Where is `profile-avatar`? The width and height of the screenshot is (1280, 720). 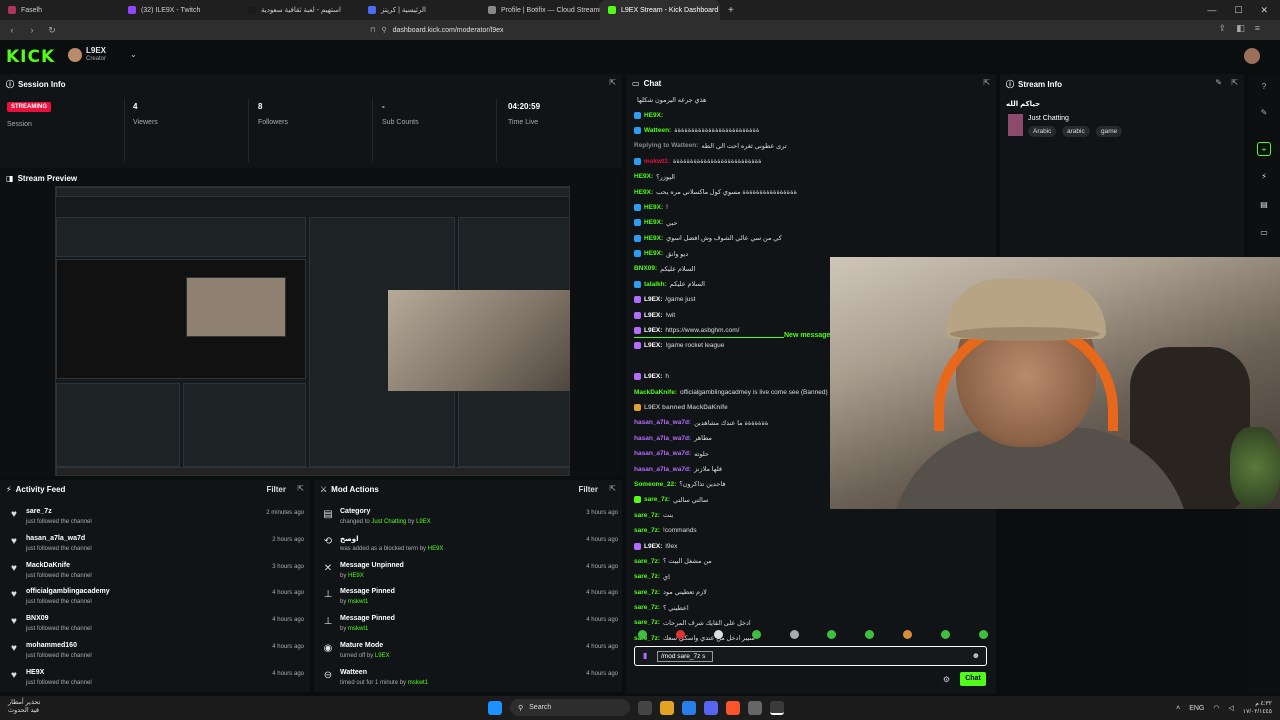
profile-avatar is located at coordinates (1252, 56).